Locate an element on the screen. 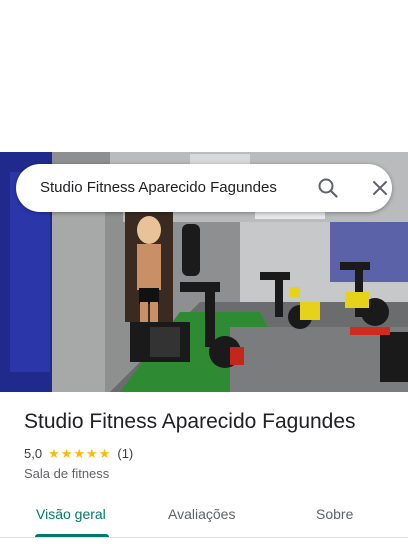  rating-value: 5,0 is located at coordinates (33, 453).